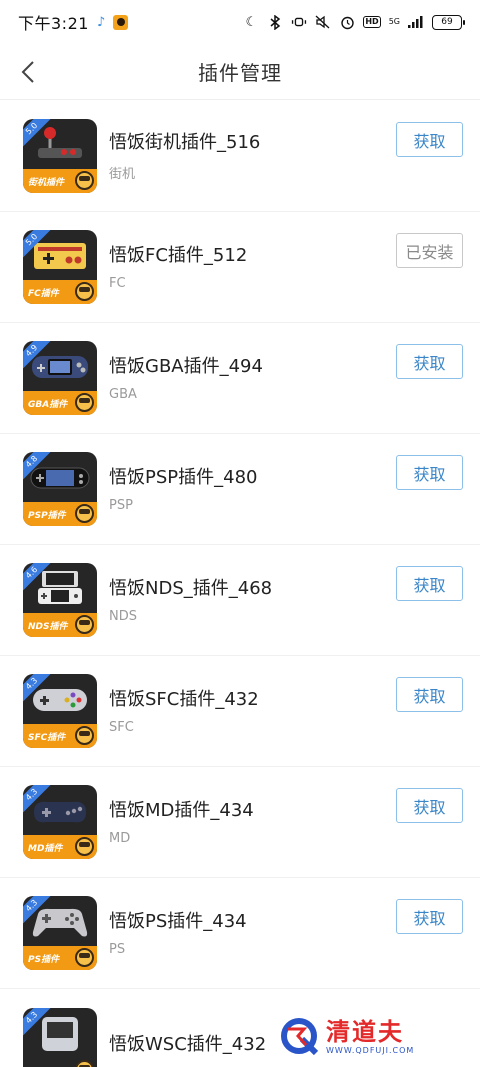 This screenshot has width=480, height=1067. Describe the element at coordinates (123, 394) in the screenshot. I see `plugin-platform: GBA` at that location.